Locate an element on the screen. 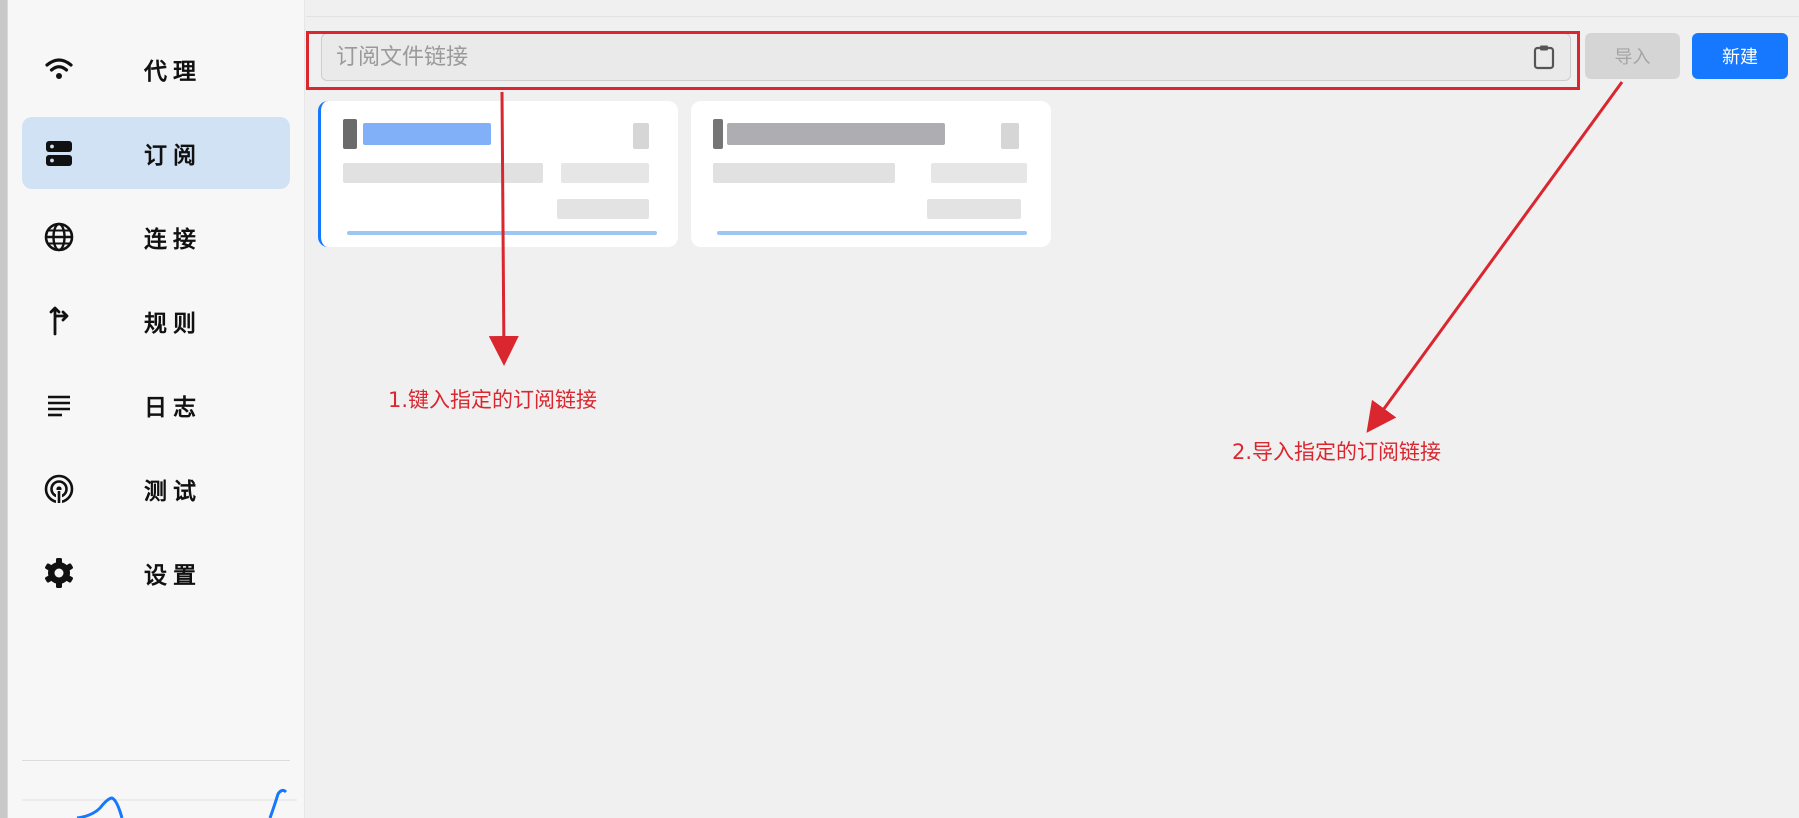  radar-icon is located at coordinates (59, 489).